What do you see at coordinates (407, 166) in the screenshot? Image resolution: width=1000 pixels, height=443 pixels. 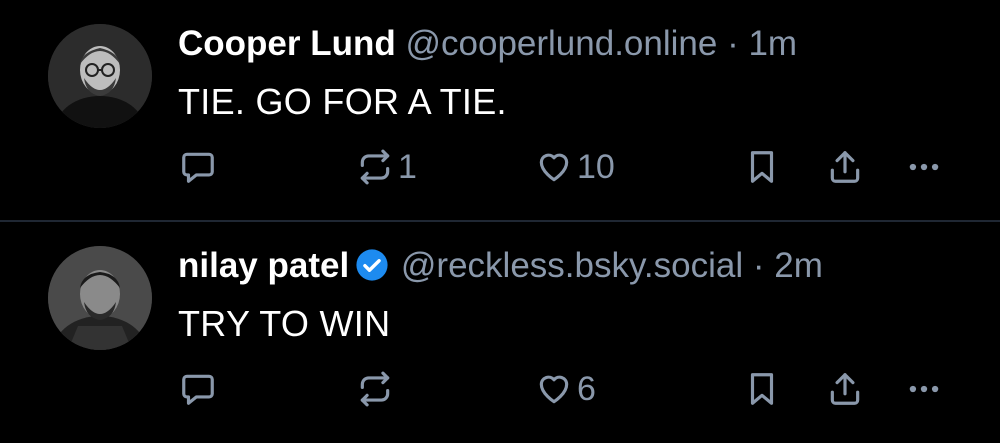 I see `repost-count: 1` at bounding box center [407, 166].